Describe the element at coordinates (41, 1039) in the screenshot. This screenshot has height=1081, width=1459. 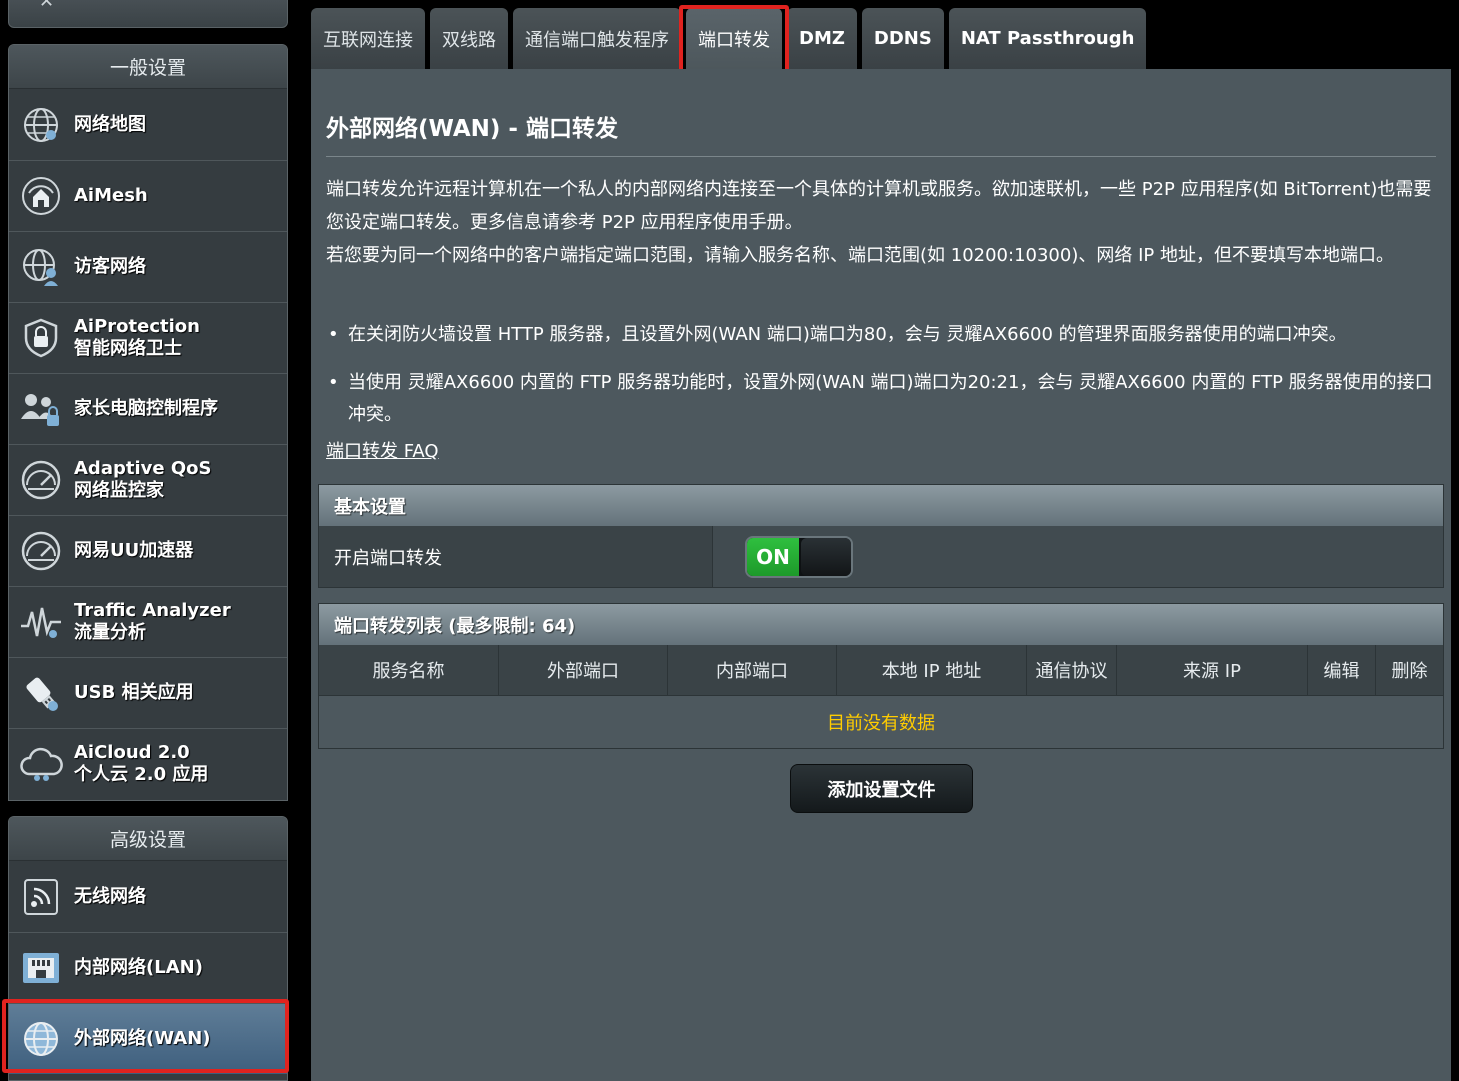
I see `globe-icon` at that location.